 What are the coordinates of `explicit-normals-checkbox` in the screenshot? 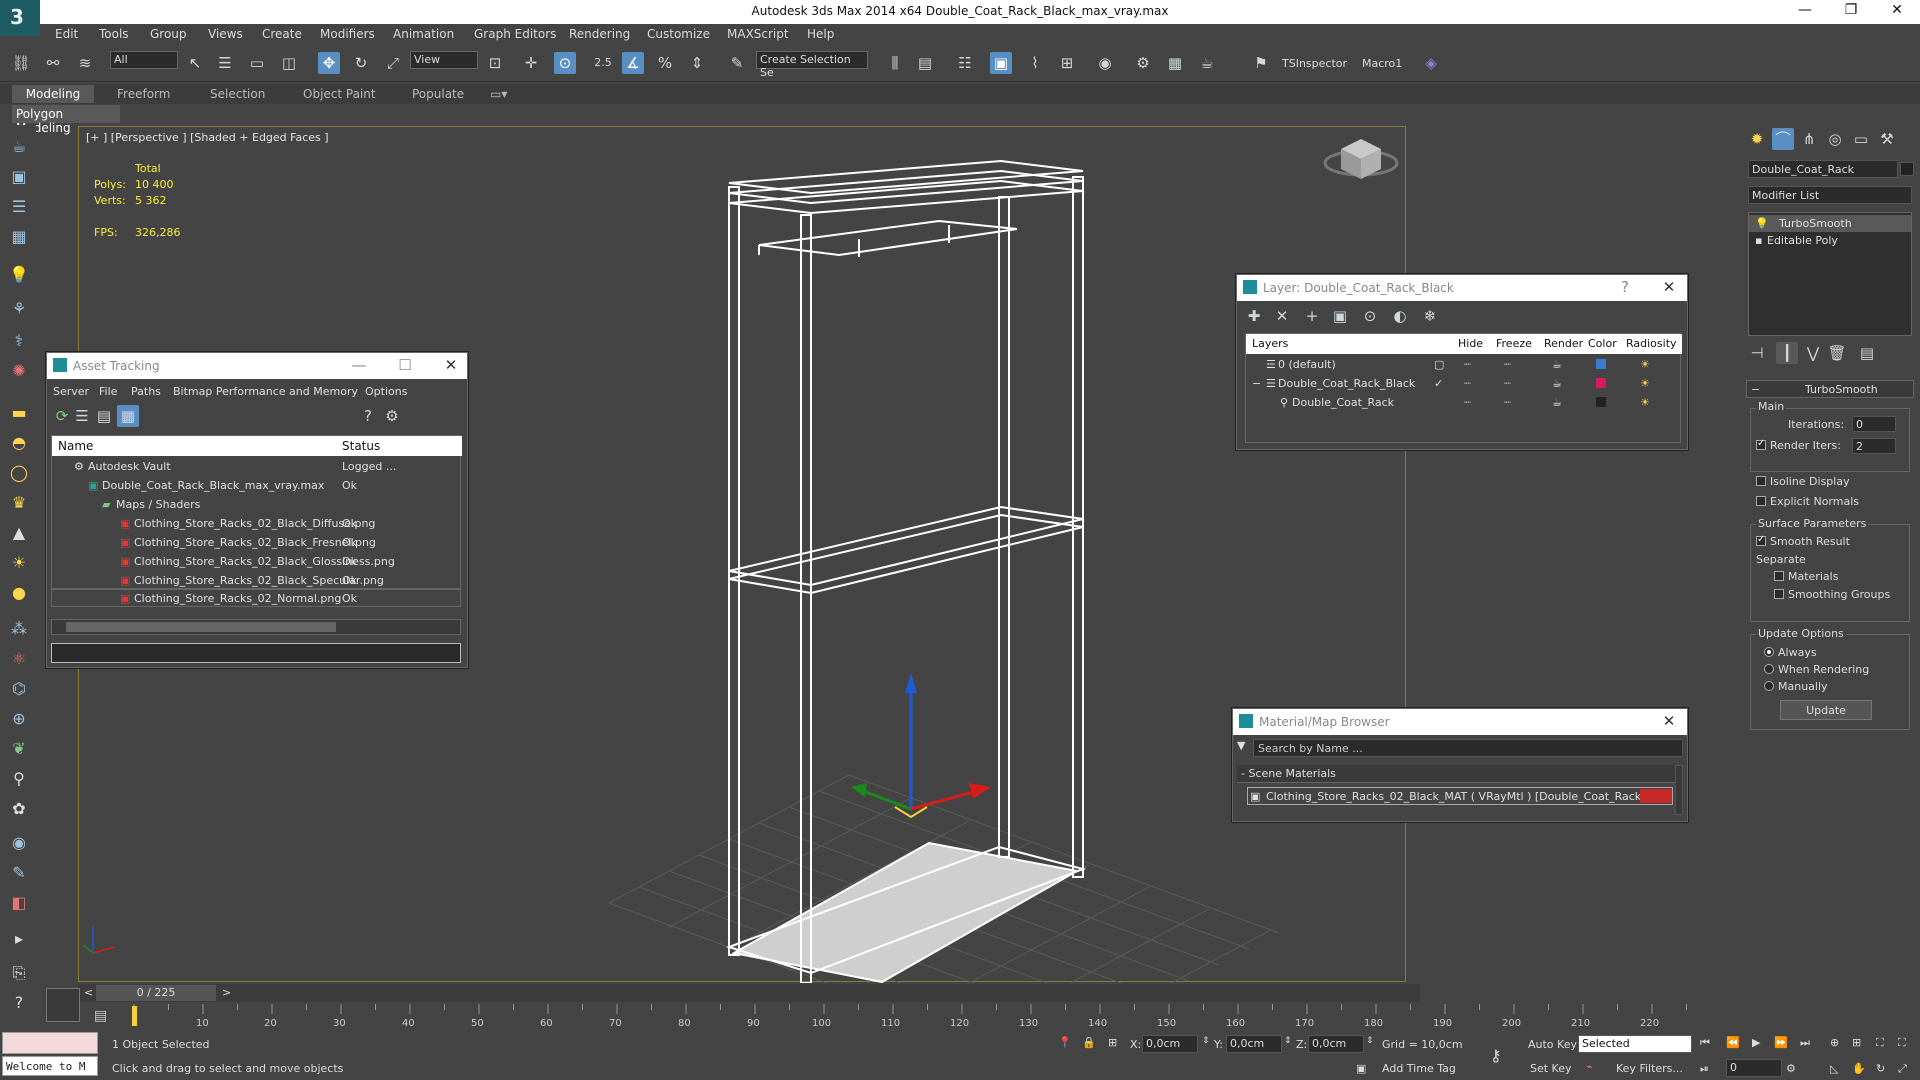 It's located at (1761, 501).